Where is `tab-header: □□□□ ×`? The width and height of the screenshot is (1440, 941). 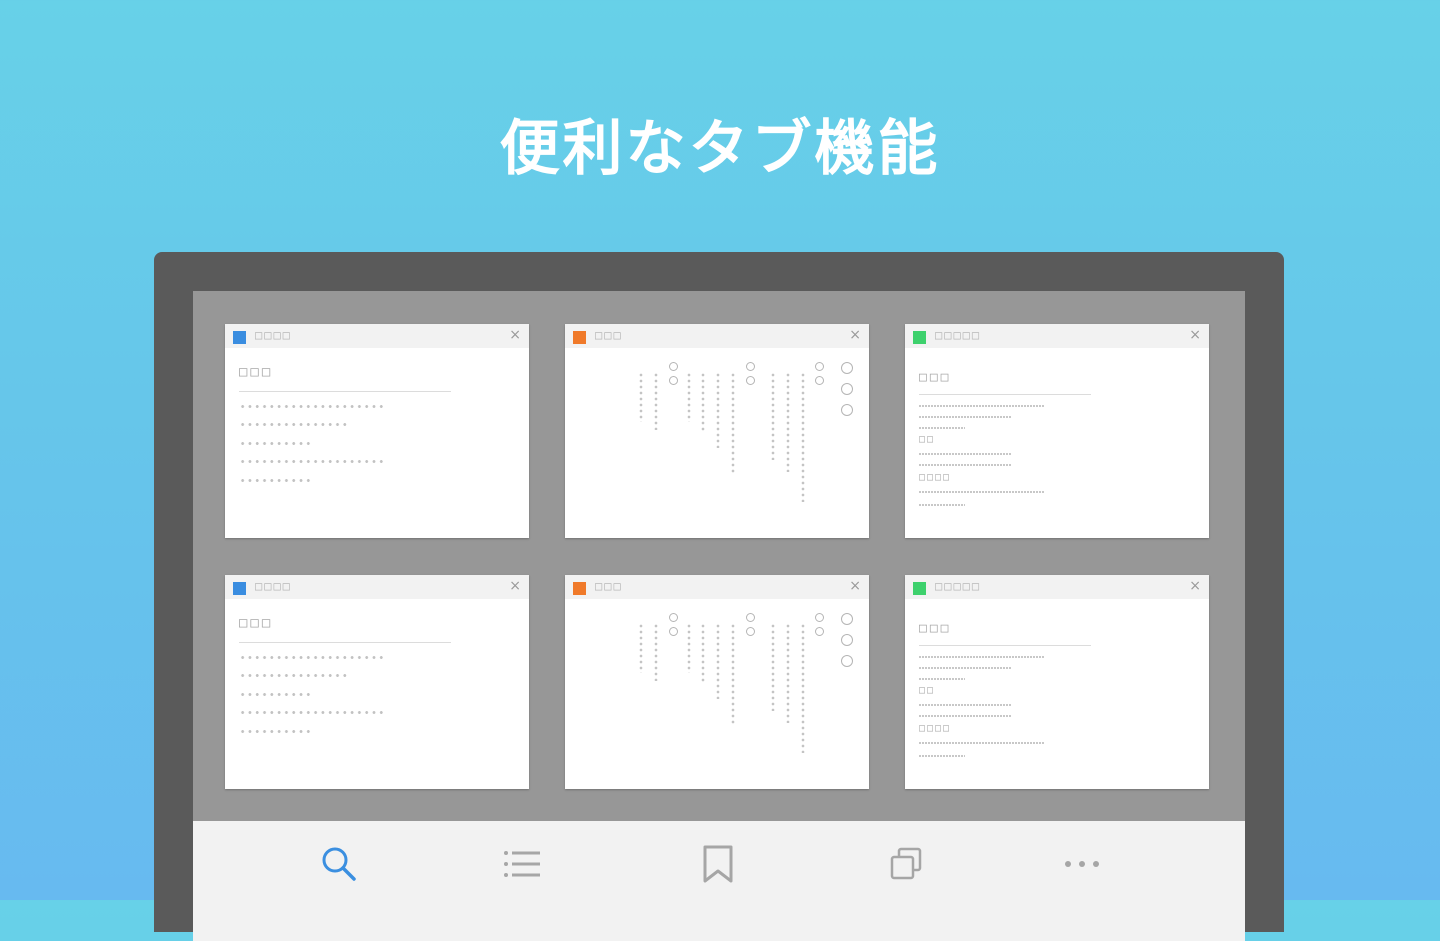
tab-header: □□□□ × is located at coordinates (377, 587).